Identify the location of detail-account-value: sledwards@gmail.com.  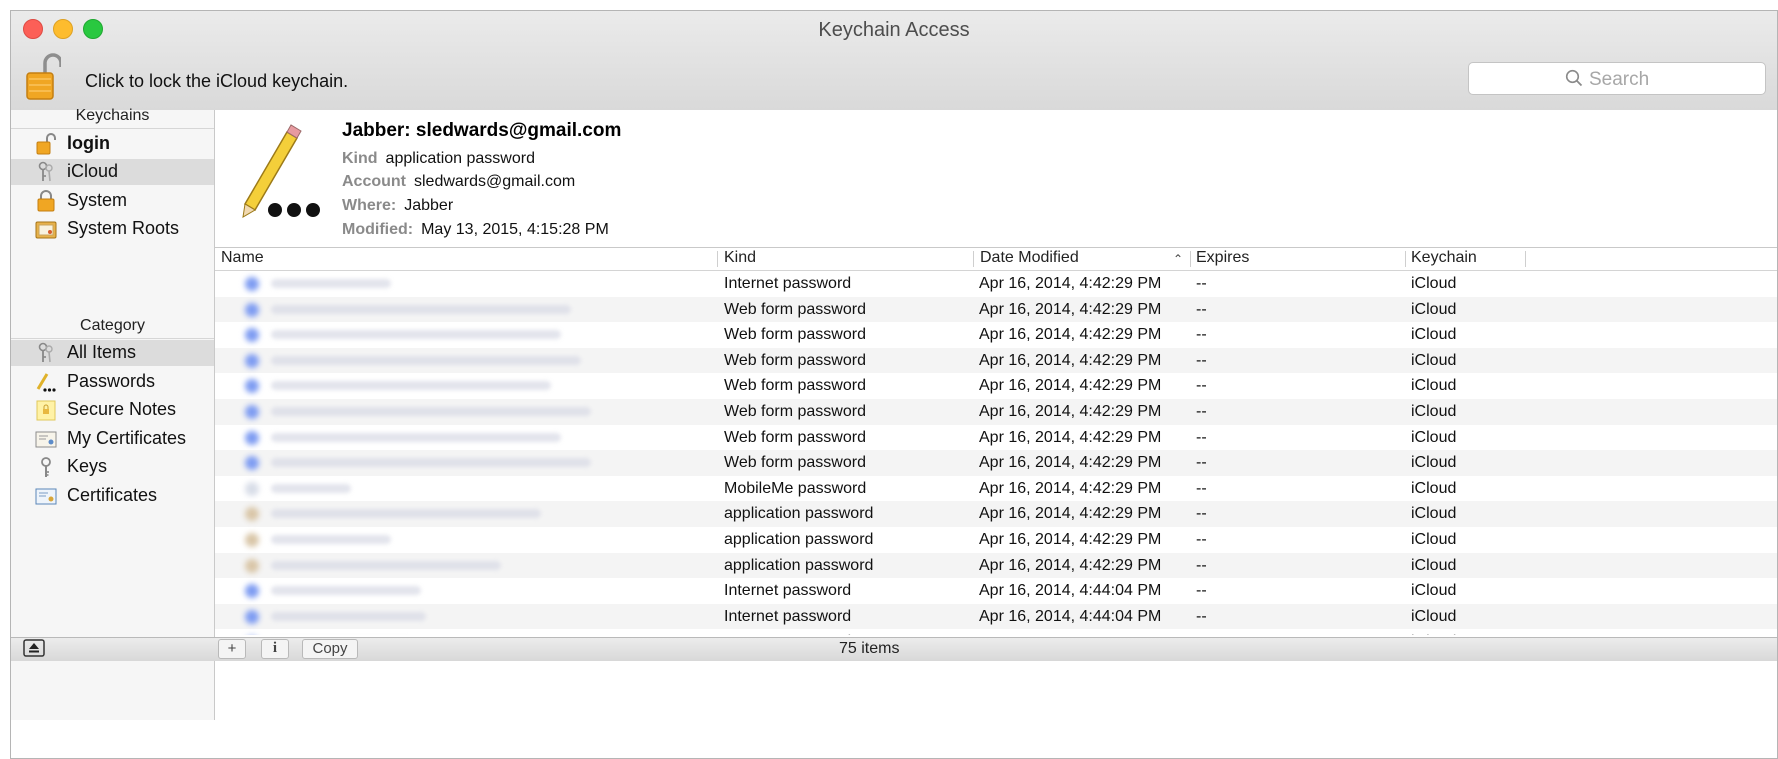
(495, 181).